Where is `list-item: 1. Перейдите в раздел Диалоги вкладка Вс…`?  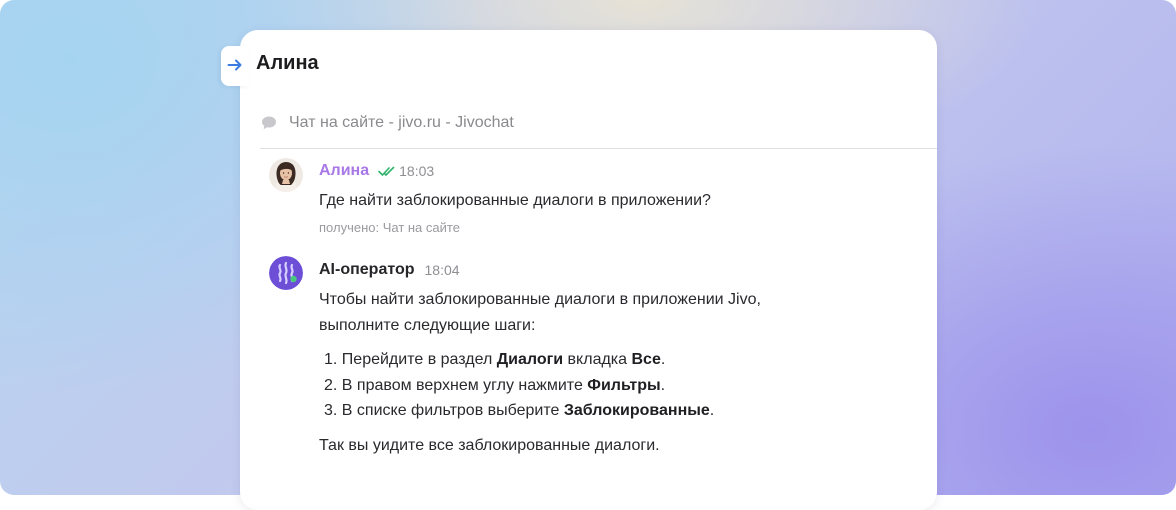
list-item: 1. Перейдите в раздел Диалоги вкладка Вс… is located at coordinates (519, 360).